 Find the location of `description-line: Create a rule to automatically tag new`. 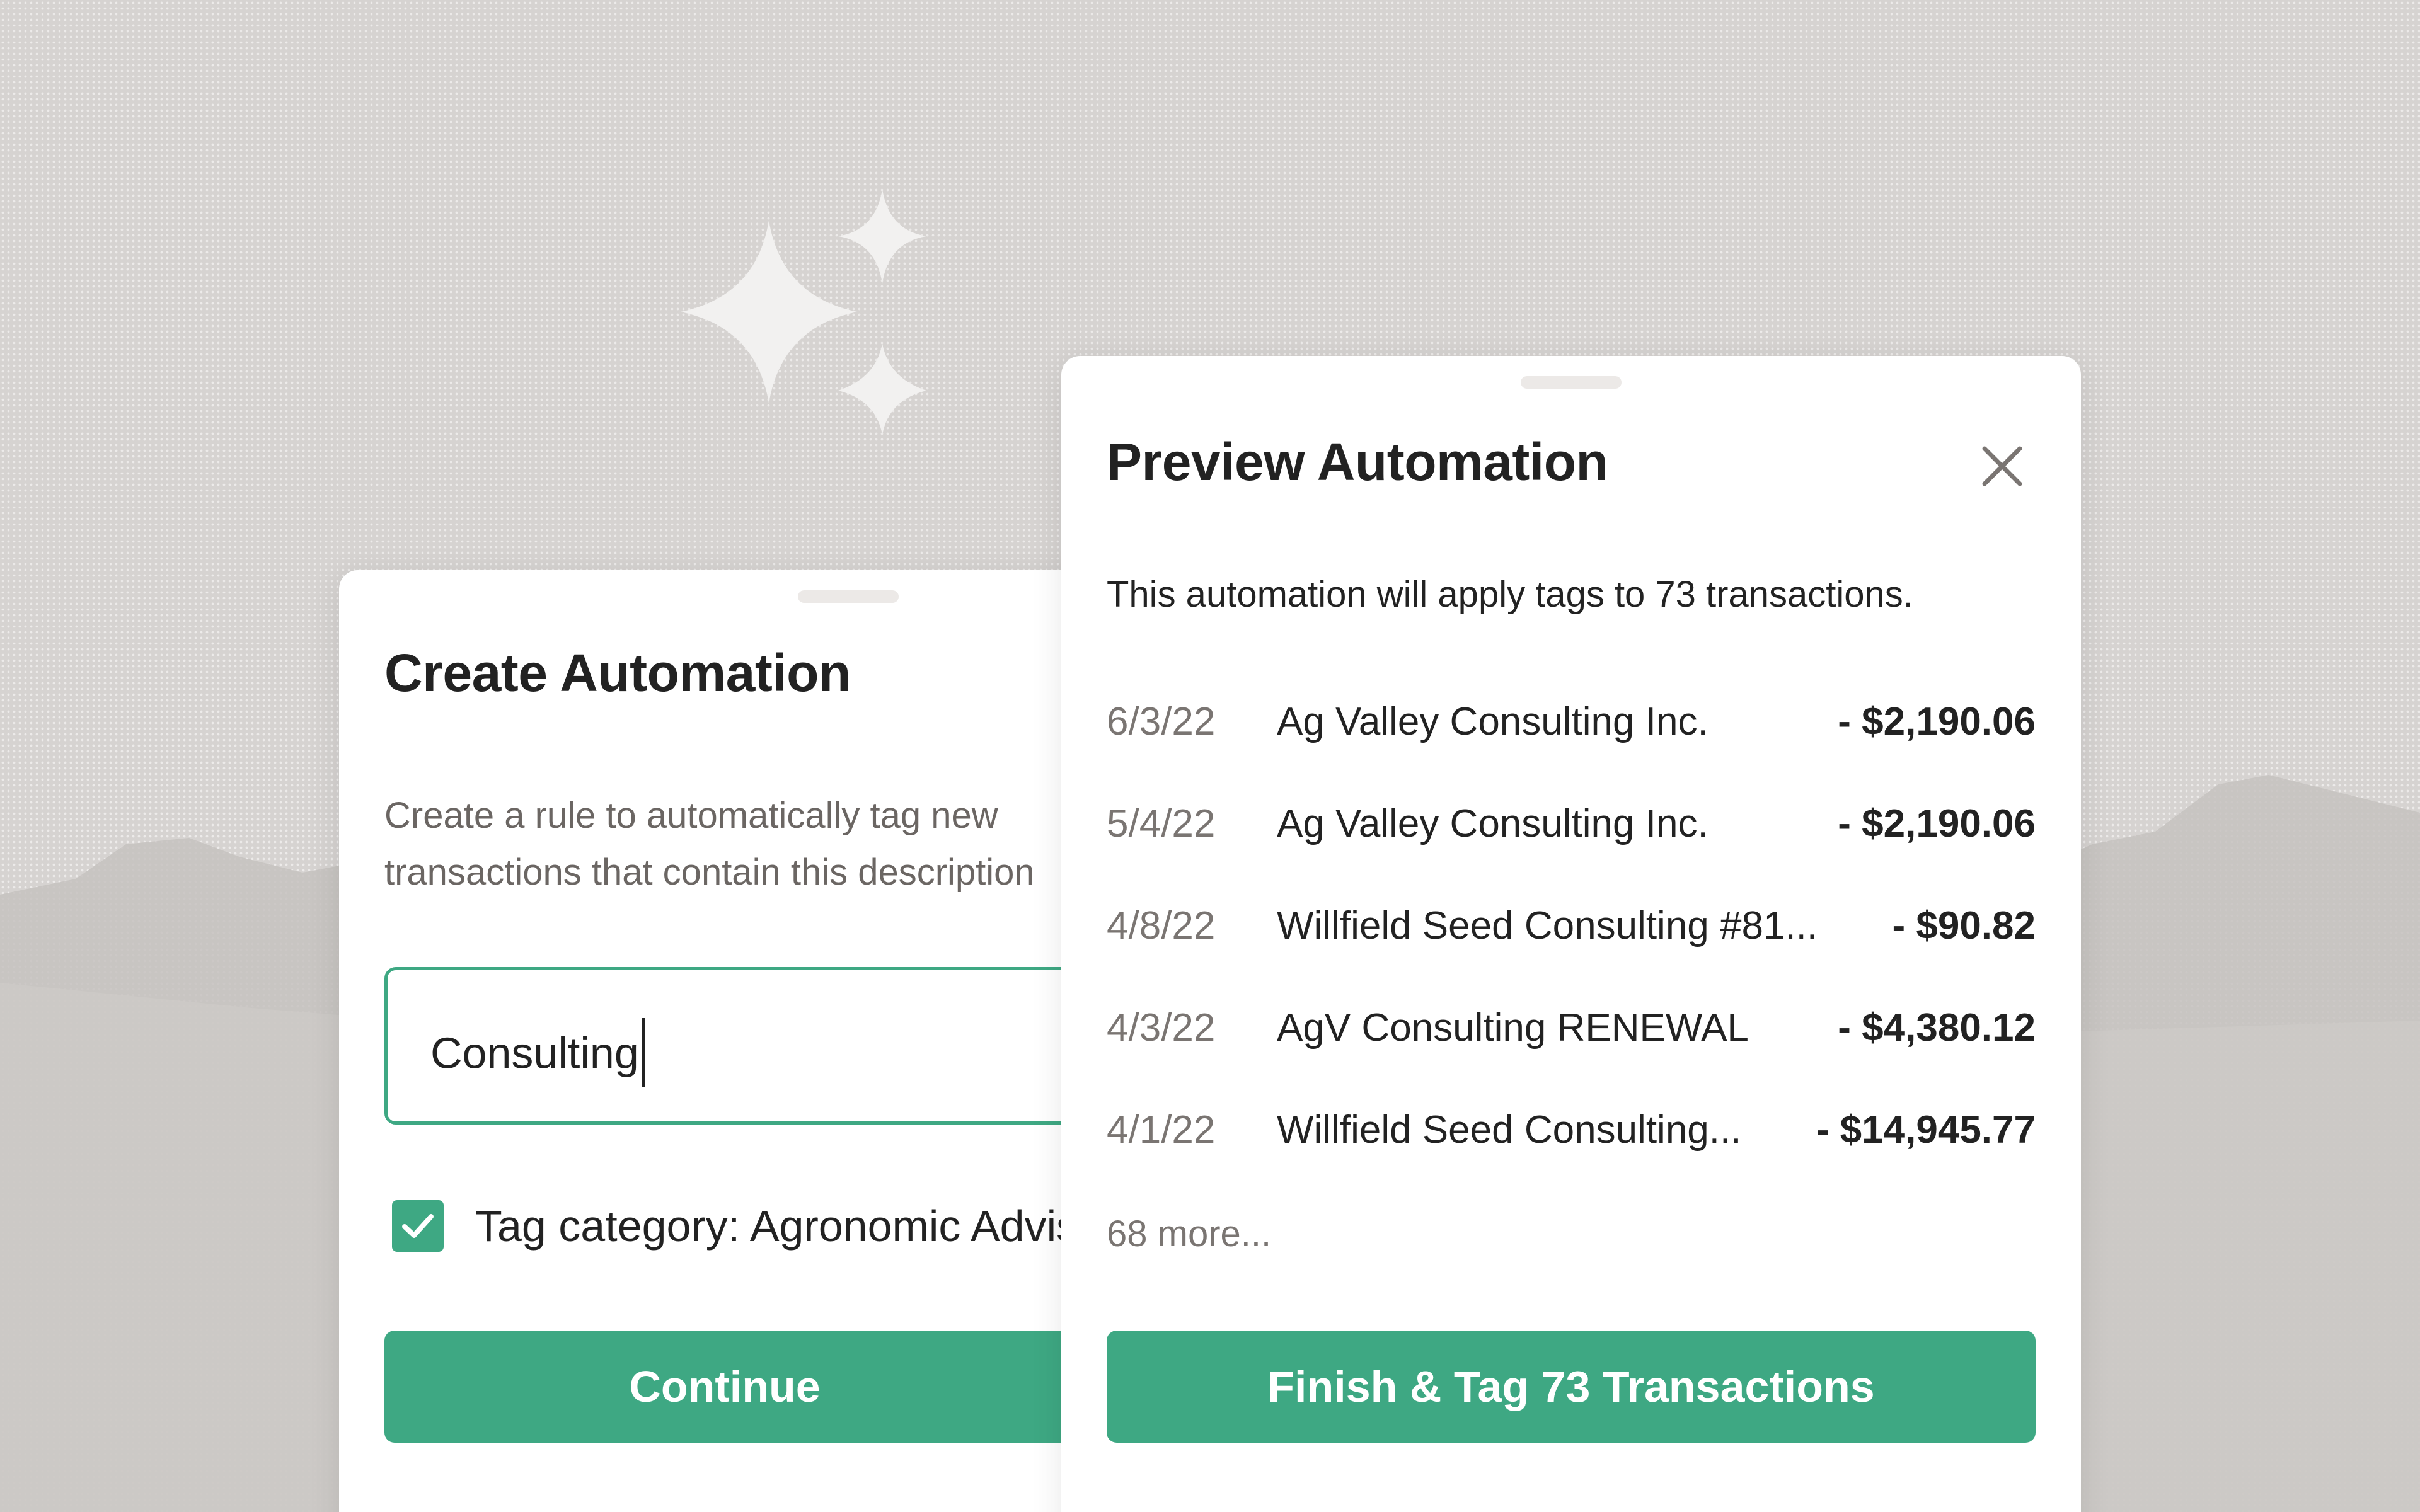

description-line: Create a rule to automatically tag new is located at coordinates (691, 815).